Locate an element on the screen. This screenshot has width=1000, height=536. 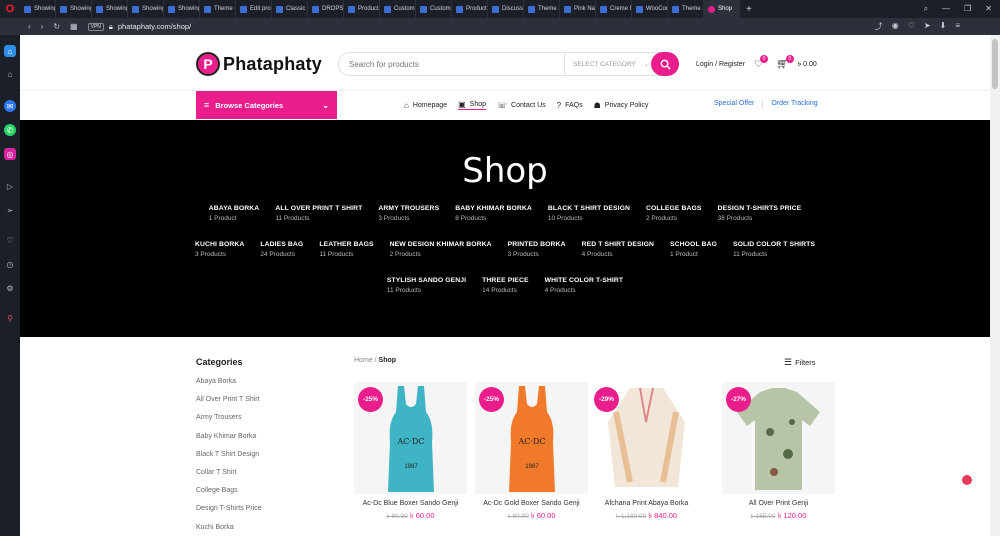
browser-tab: Shop is located at coordinates (722, 9).